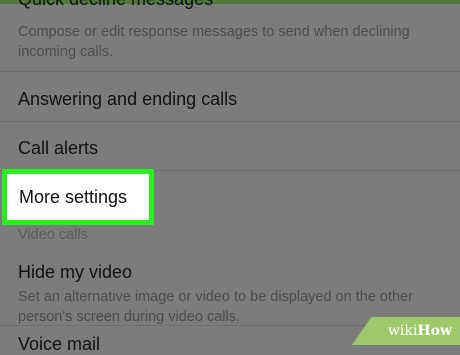 The height and width of the screenshot is (355, 460). What do you see at coordinates (232, 148) in the screenshot?
I see `settings-item-call-alerts: Call alerts` at bounding box center [232, 148].